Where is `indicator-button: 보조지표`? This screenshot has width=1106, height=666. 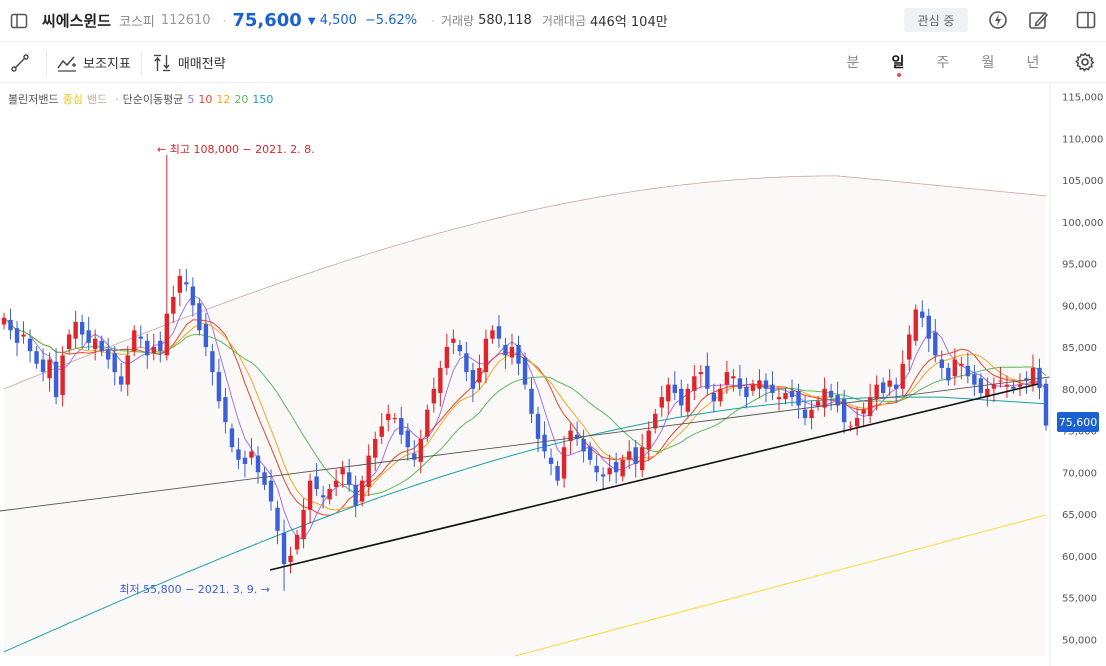 indicator-button: 보조지표 is located at coordinates (94, 62).